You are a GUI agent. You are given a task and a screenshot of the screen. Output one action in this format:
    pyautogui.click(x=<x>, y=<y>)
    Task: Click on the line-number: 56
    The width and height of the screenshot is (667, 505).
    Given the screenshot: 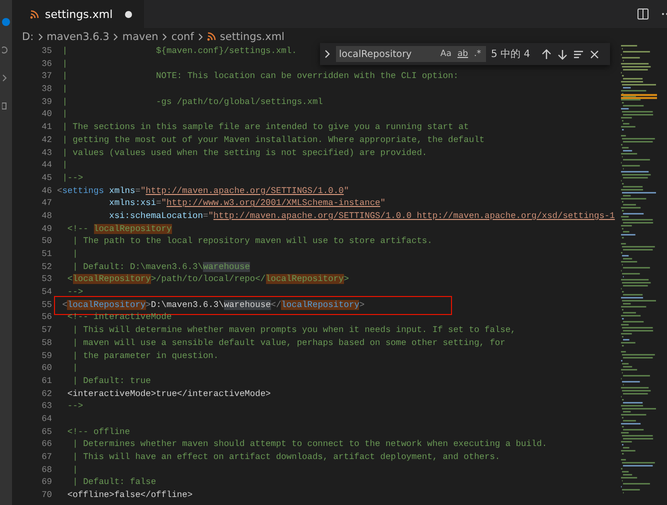 What is the action you would take?
    pyautogui.click(x=46, y=317)
    